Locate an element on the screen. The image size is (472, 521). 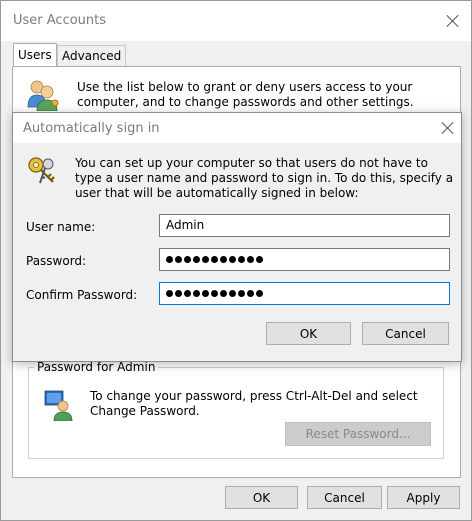
apply-button: Apply is located at coordinates (423, 497).